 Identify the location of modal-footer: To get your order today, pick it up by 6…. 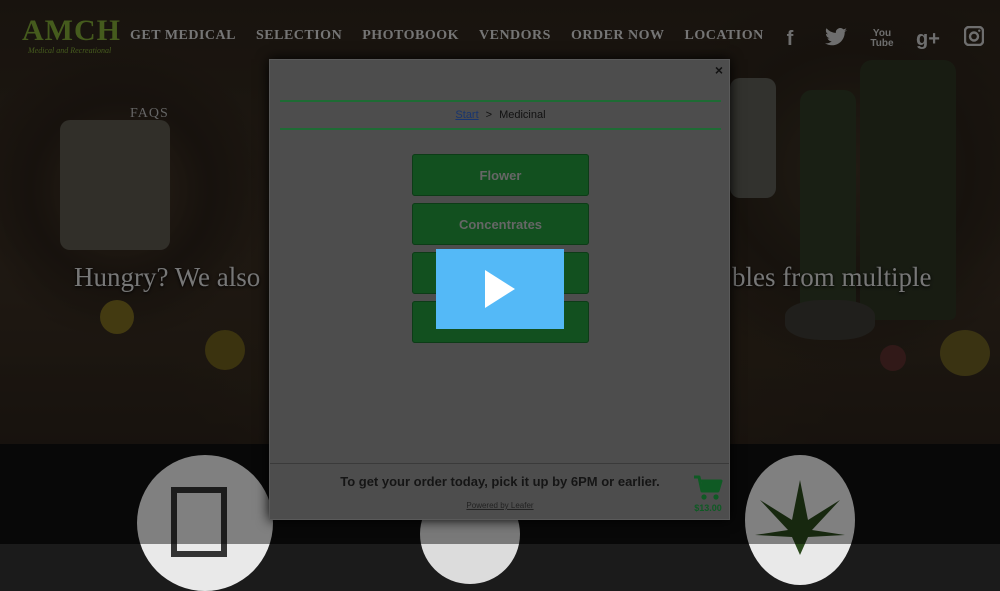
(499, 491).